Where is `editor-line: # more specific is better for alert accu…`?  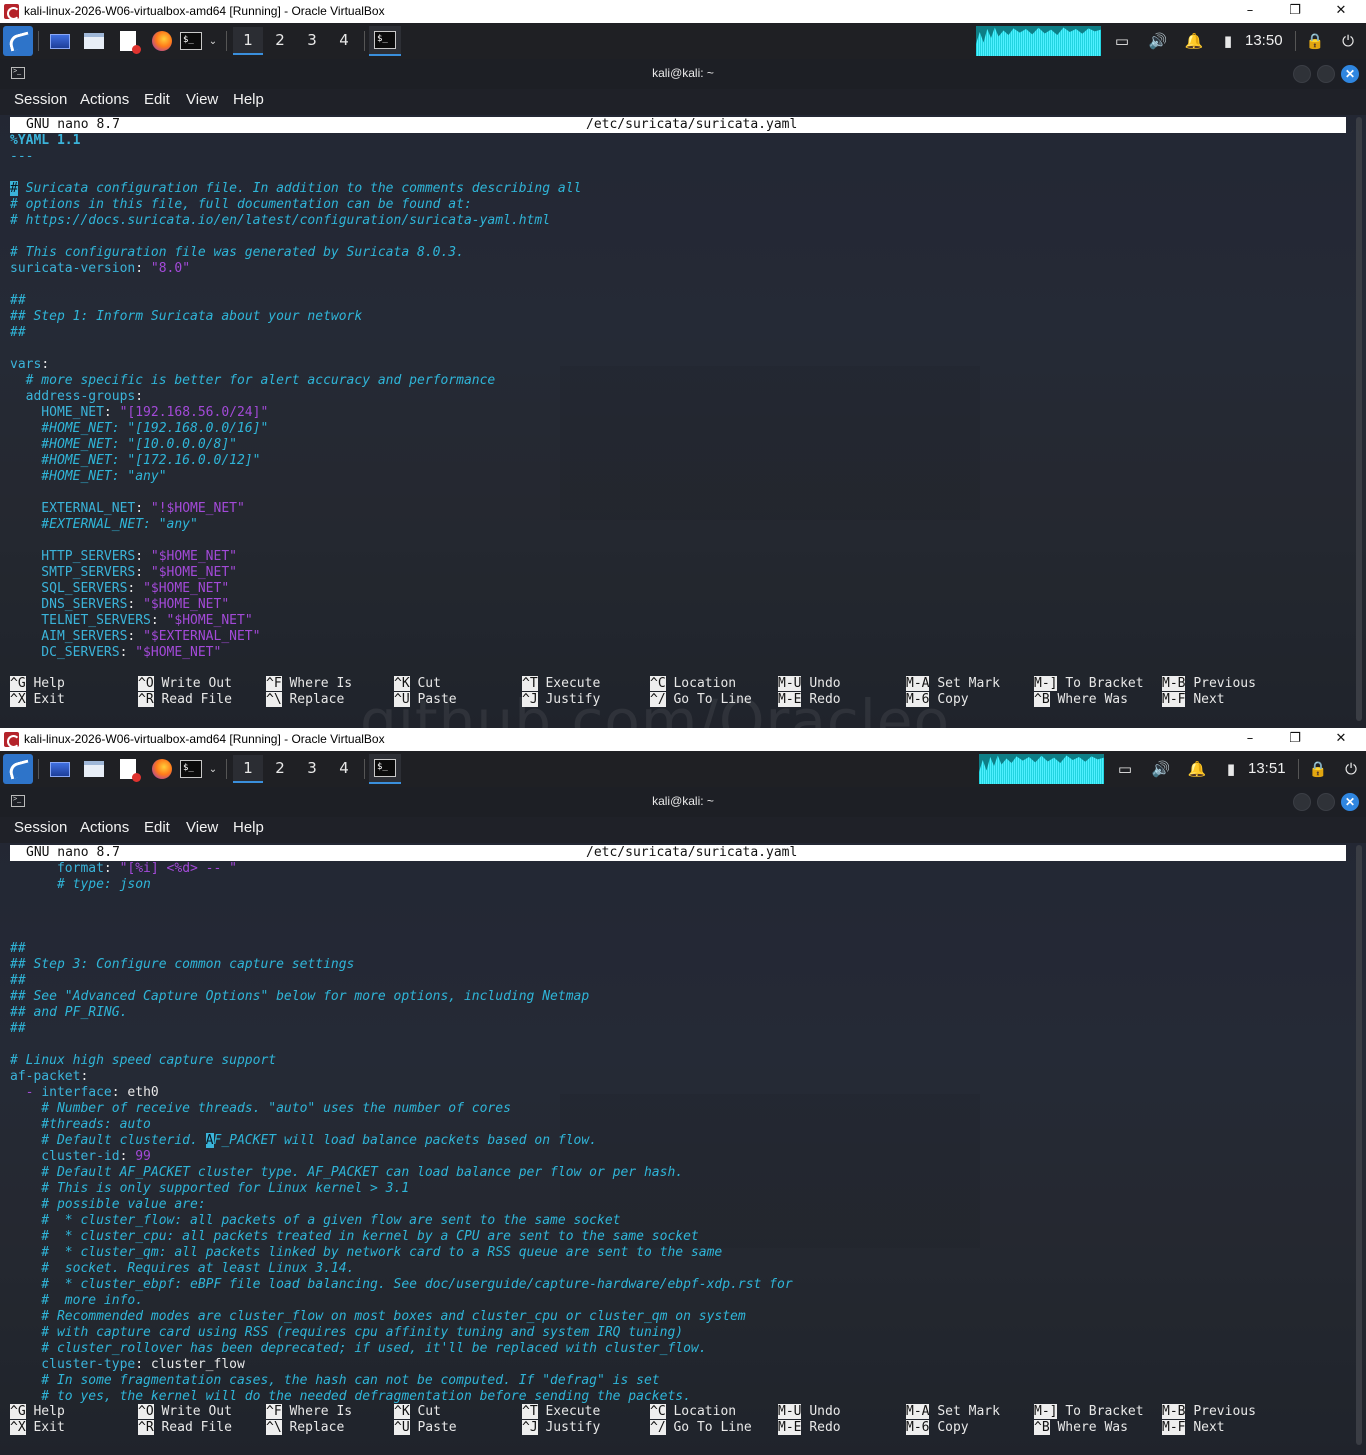
editor-line: # more specific is better for alert accu… is located at coordinates (295, 381).